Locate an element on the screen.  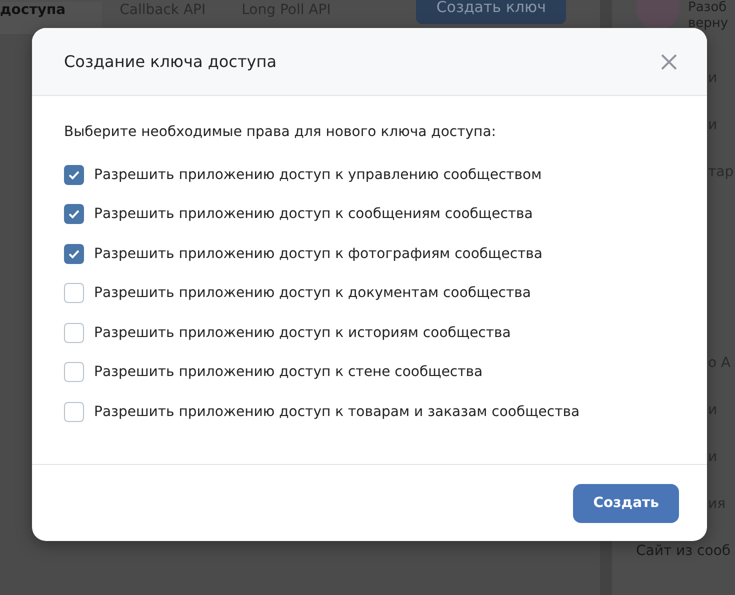
permission-label: Разрешить приложению доступ к товарам и заказам сообщества is located at coordinates (337, 412).